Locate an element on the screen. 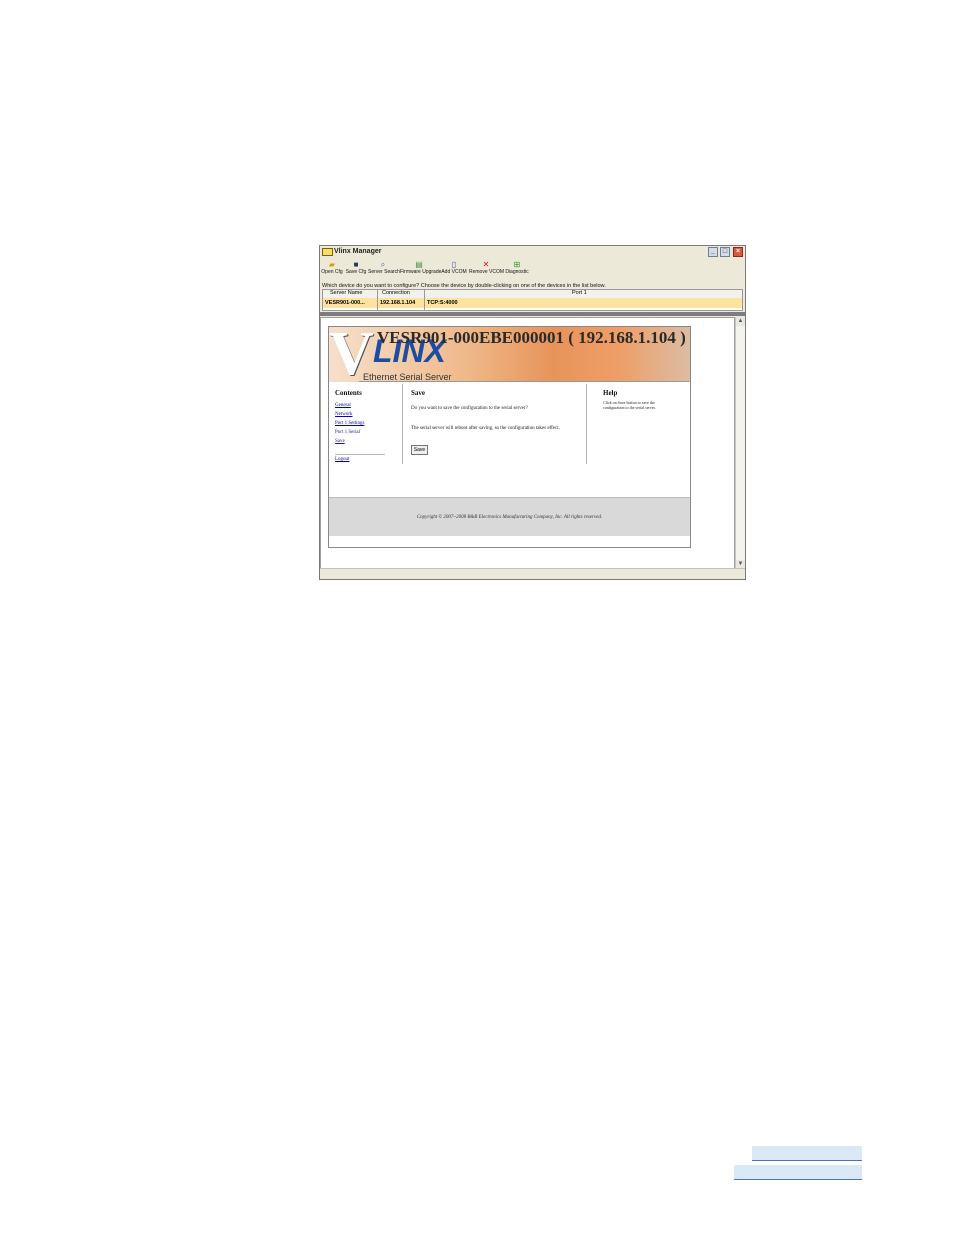  diagnostic-label: Diagnostic is located at coordinates (517, 272).